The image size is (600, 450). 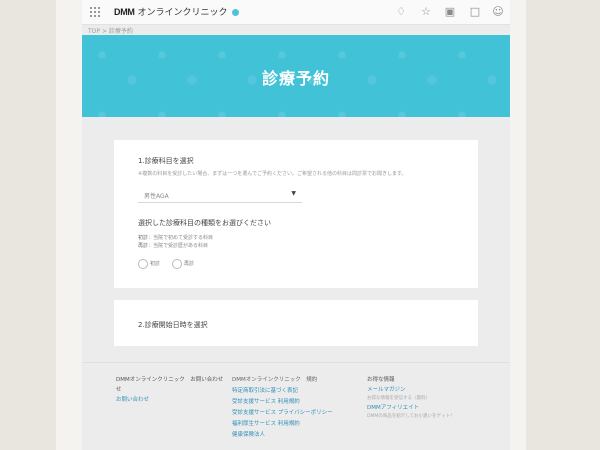 I want to click on footer-terms-link: 福利厚生サービス 利用規約, so click(x=282, y=424).